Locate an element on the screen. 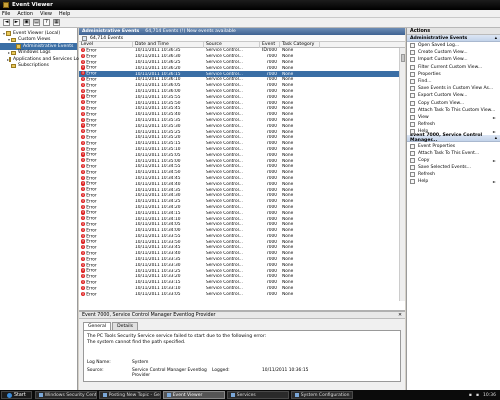 This screenshot has height=400, width=500. action-label: Event Properties is located at coordinates (437, 146).